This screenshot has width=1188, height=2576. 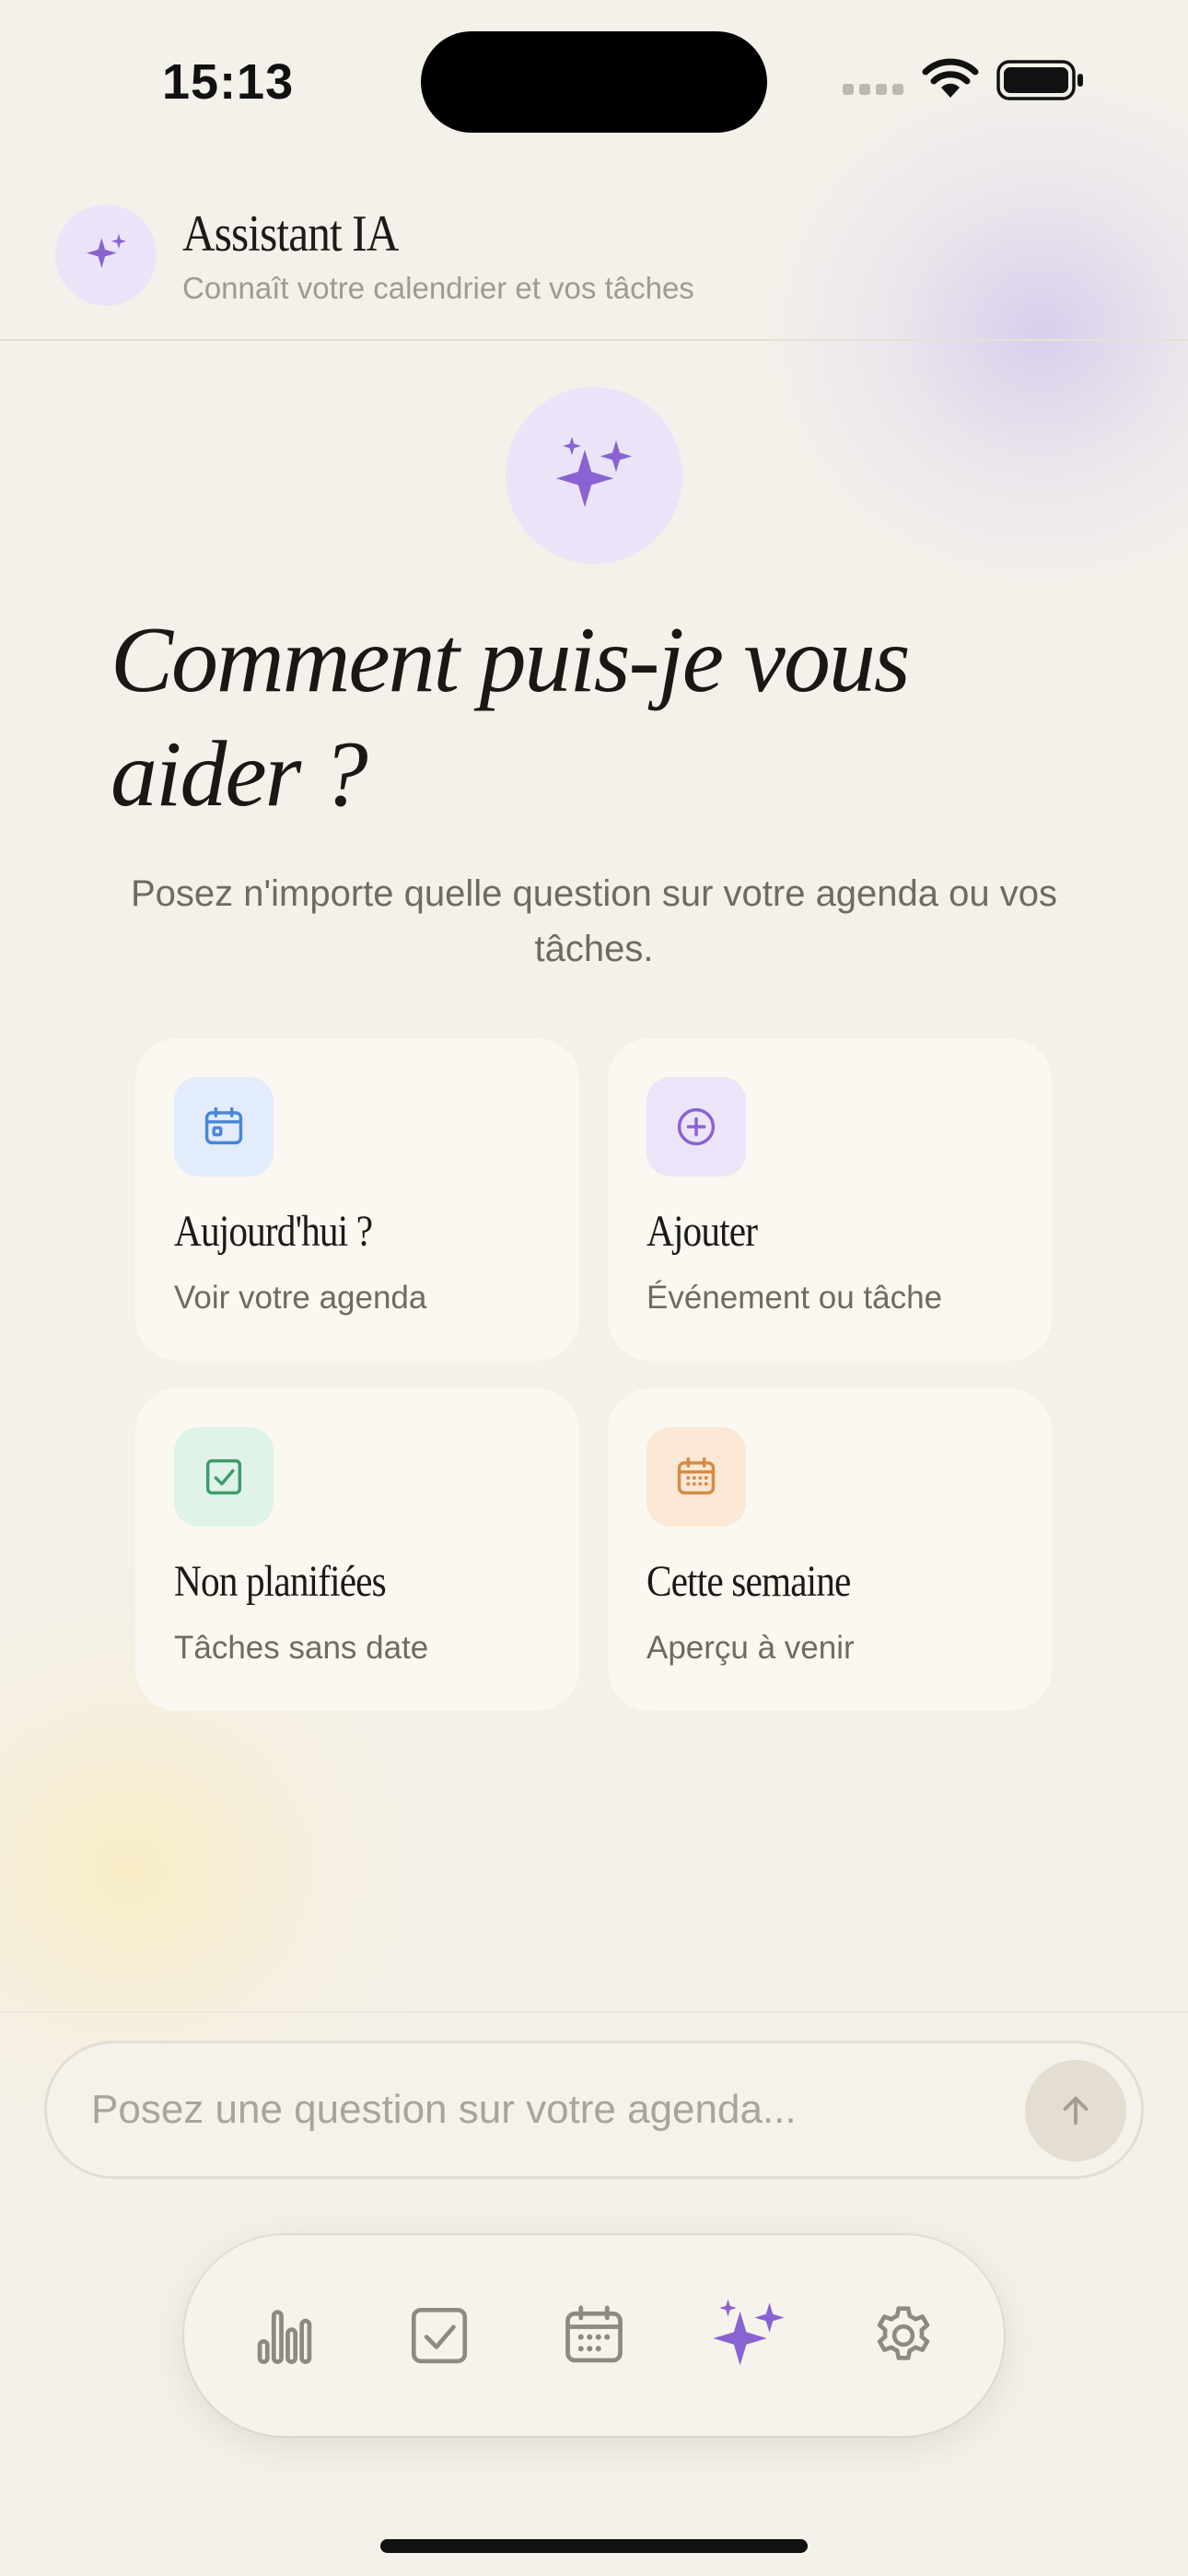 What do you see at coordinates (300, 1298) in the screenshot?
I see `card-subtitle: Voir votre agenda` at bounding box center [300, 1298].